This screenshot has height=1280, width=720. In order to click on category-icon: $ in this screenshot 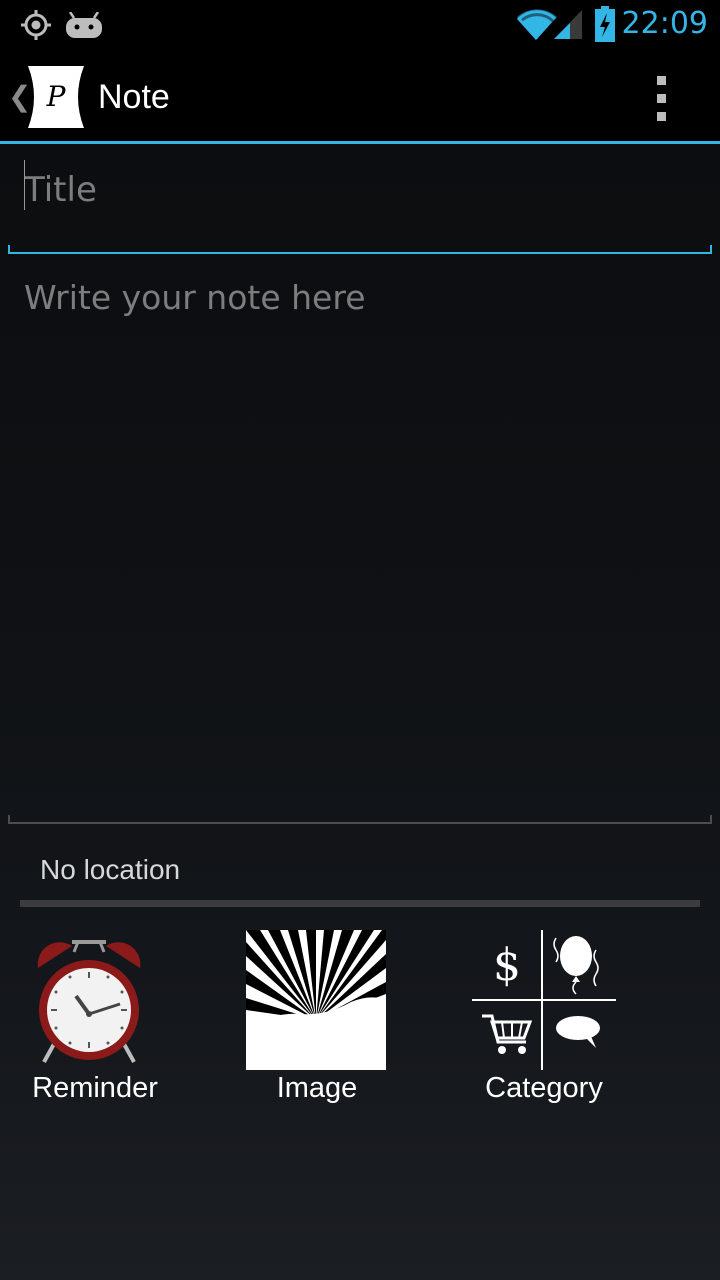, I will do `click(544, 1000)`.